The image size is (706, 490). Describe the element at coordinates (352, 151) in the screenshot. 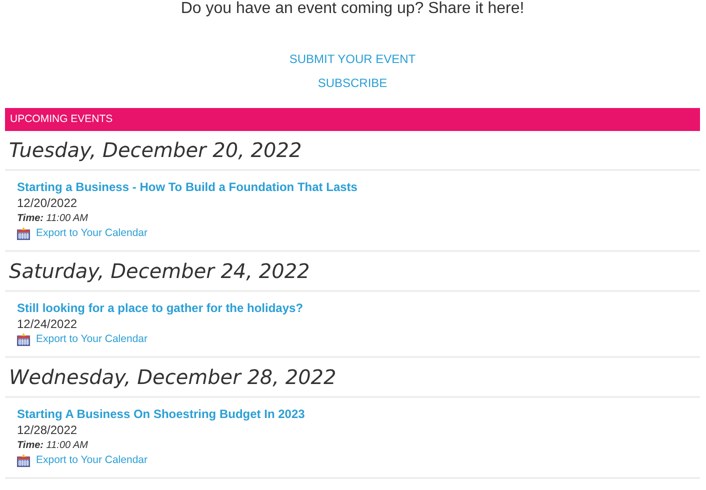

I see `day-heading: Tuesday, December 20, 2022` at that location.